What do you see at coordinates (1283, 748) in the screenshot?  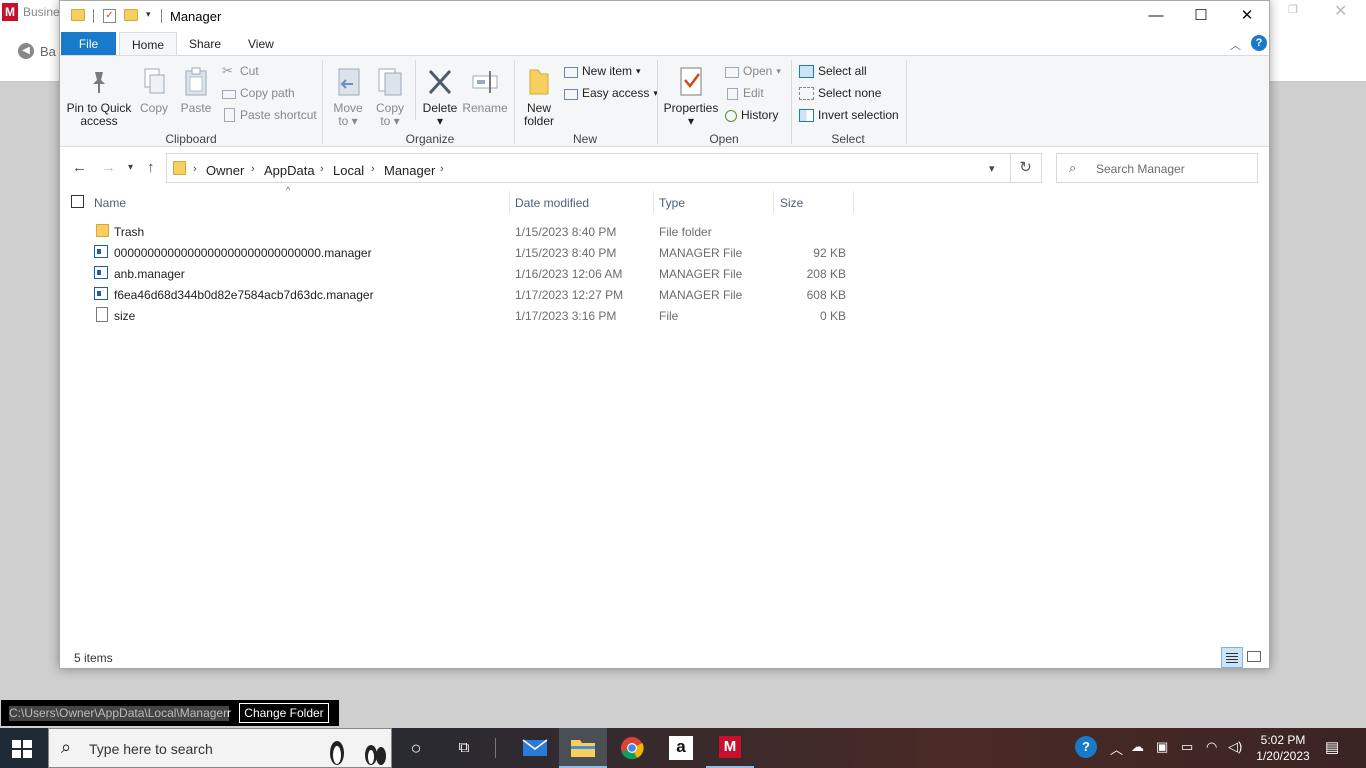 I see `taskbar-clock: 5:02 PM 1/20/2023` at bounding box center [1283, 748].